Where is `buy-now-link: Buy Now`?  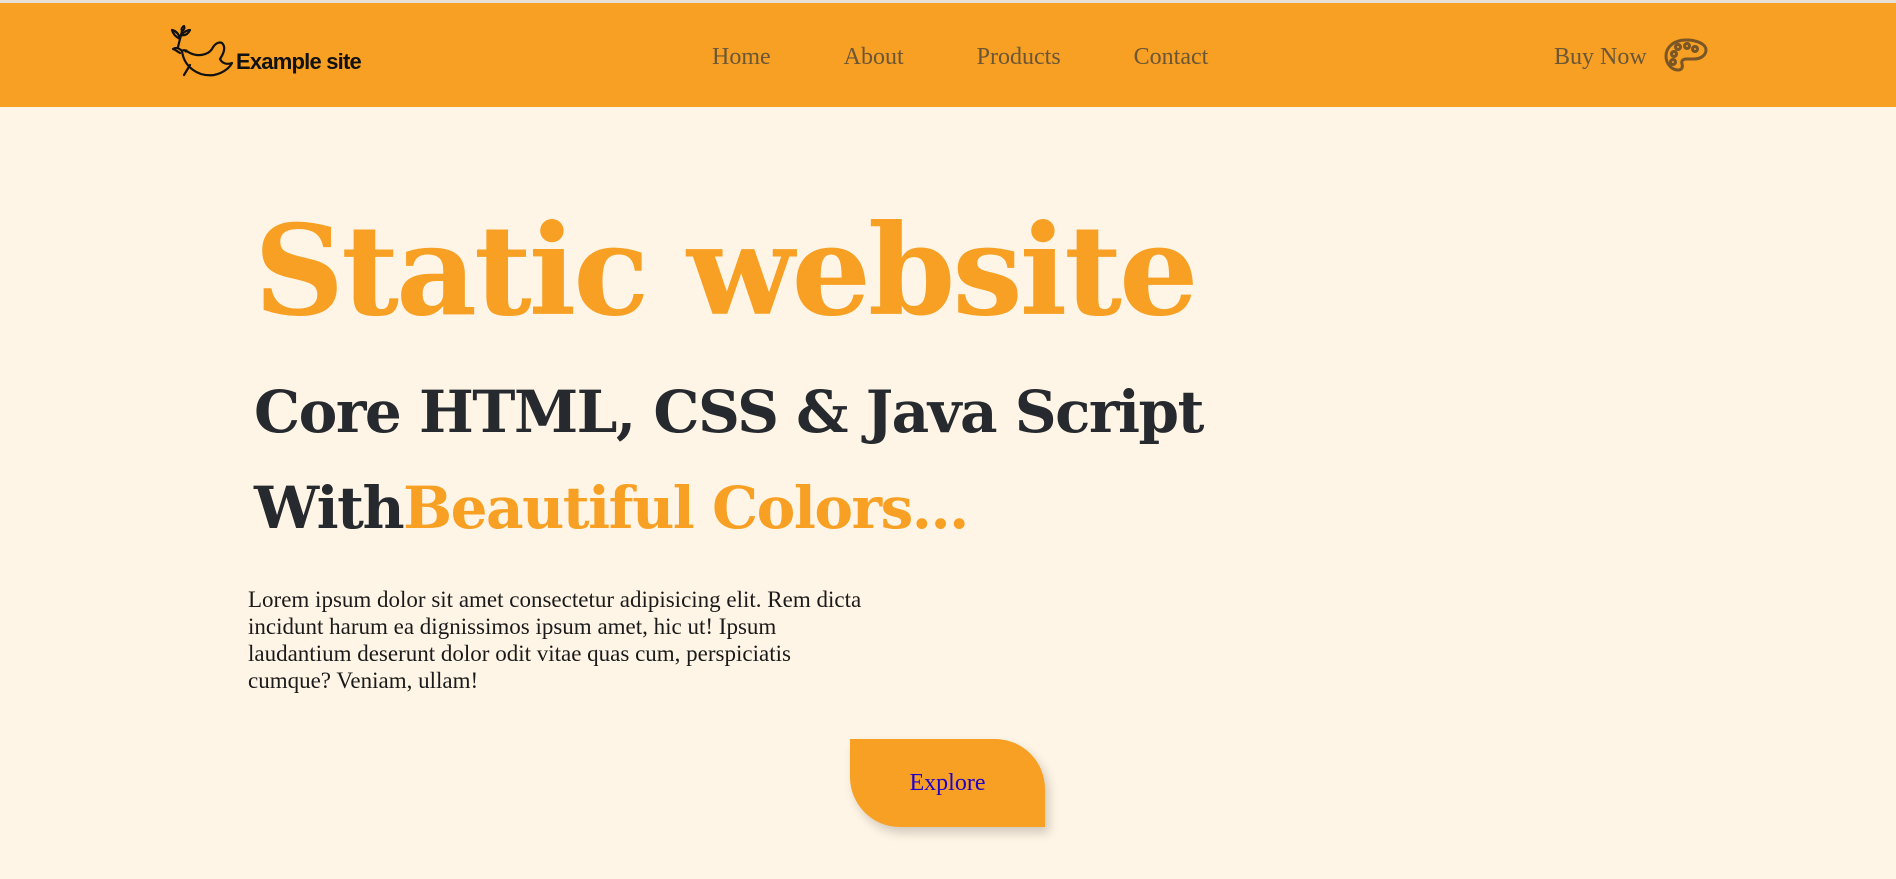 buy-now-link: Buy Now is located at coordinates (1600, 57).